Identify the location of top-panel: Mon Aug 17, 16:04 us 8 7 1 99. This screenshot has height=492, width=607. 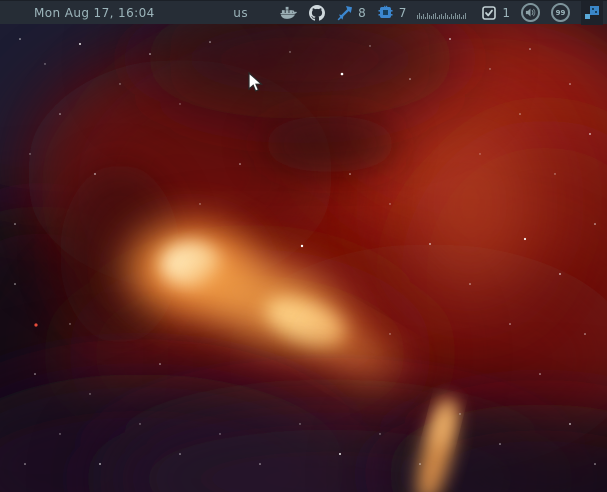
(303, 12).